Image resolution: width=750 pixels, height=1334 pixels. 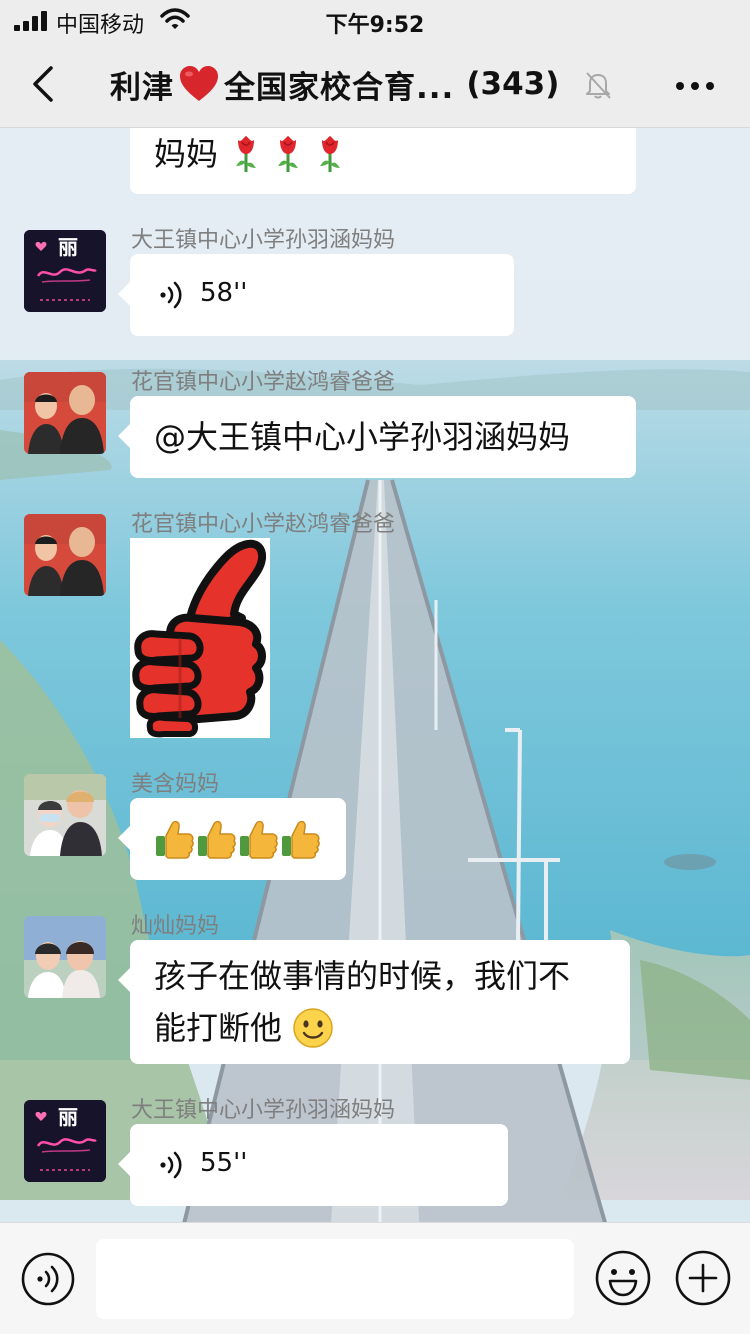 I want to click on message-bubble: @大王镇中心小学孙羽涵妈妈, so click(x=377, y=437).